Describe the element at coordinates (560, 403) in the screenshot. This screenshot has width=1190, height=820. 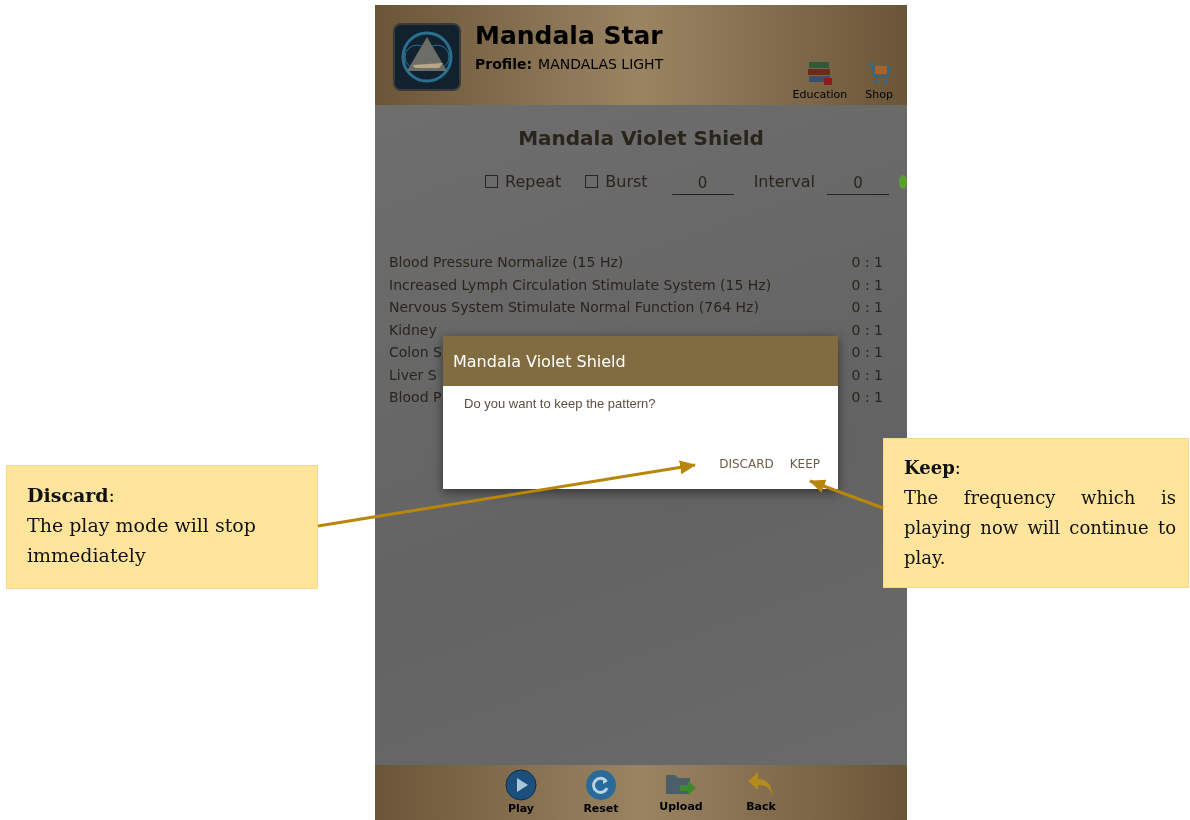
I see `dialog-message: Do you want to keep the pattern?` at that location.